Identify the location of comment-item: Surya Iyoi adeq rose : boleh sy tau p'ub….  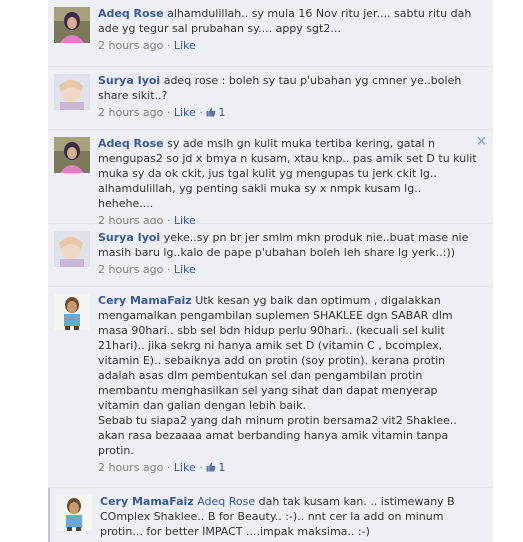
(270, 98).